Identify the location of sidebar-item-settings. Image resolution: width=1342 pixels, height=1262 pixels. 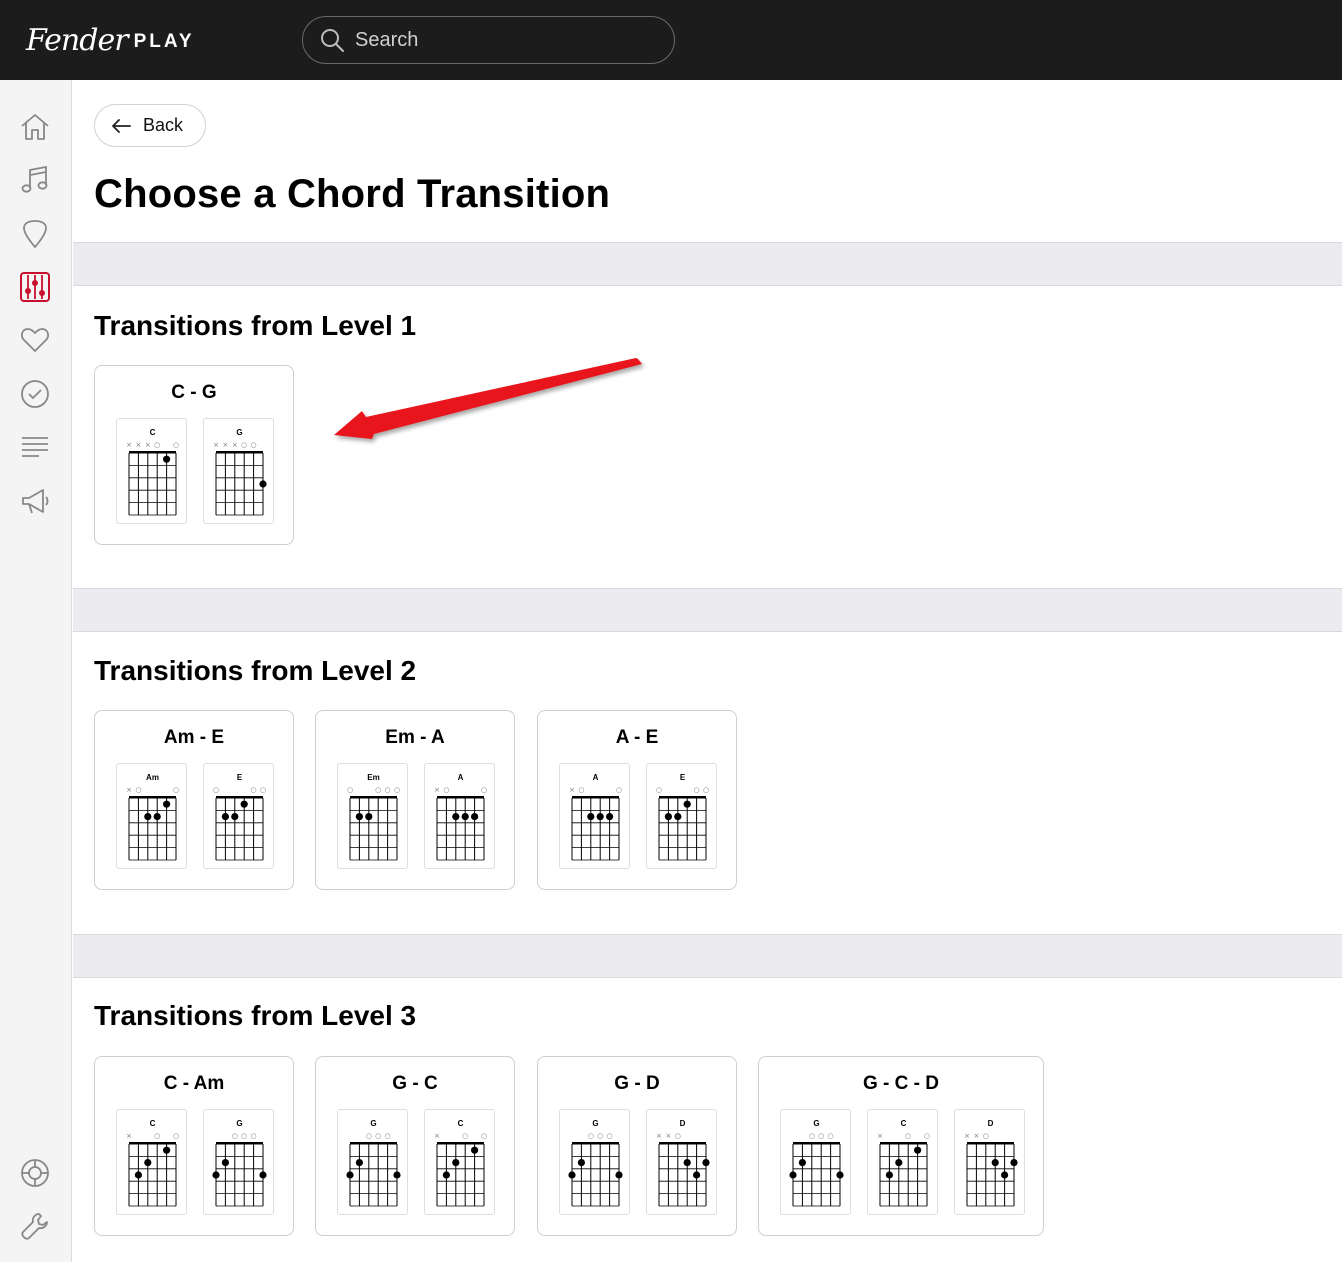
(35, 1226).